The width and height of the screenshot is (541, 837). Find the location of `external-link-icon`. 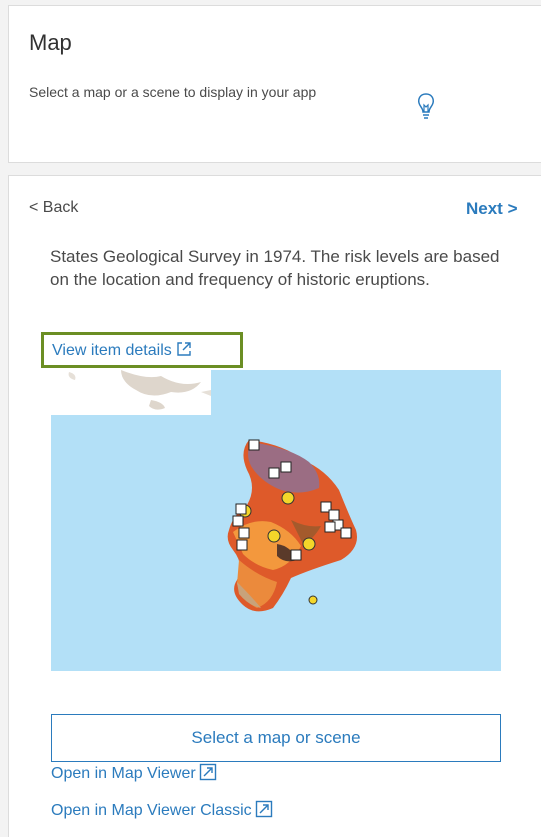

external-link-icon is located at coordinates (184, 349).